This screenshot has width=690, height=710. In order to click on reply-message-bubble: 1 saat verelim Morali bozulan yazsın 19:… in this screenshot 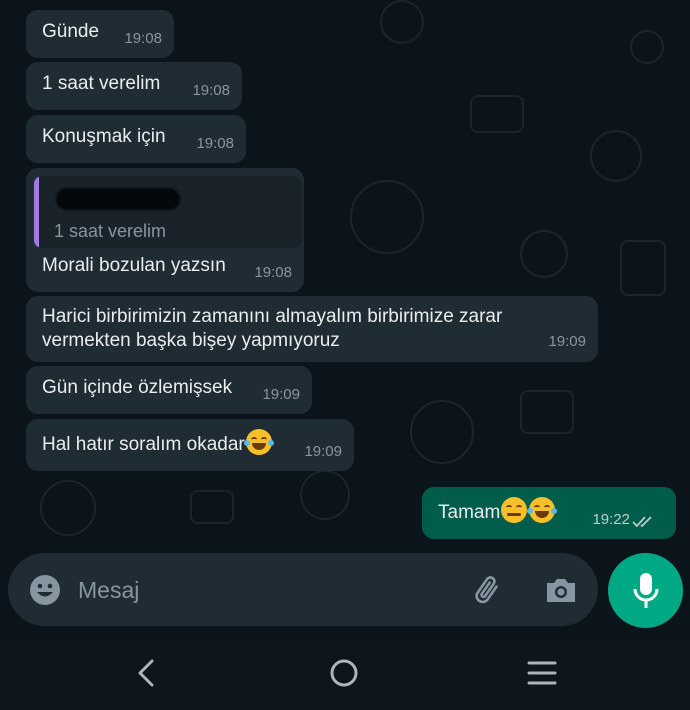, I will do `click(165, 230)`.